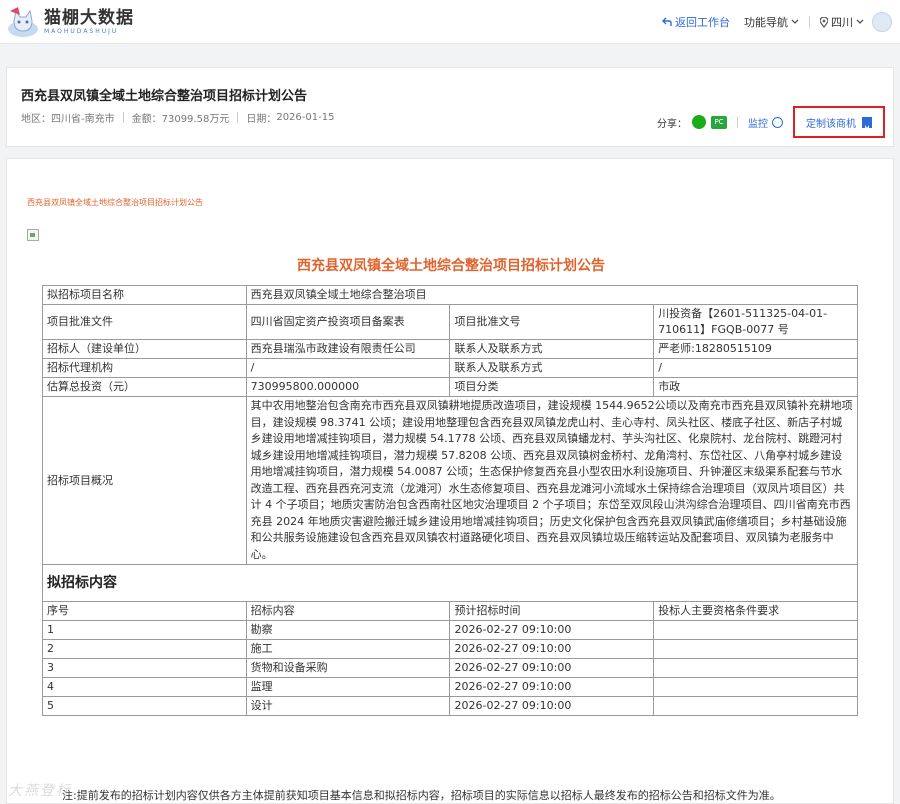 The image size is (900, 804). I want to click on table-row: 估算总投资（元） 730995800.000000 项目分类 市政, so click(450, 387).